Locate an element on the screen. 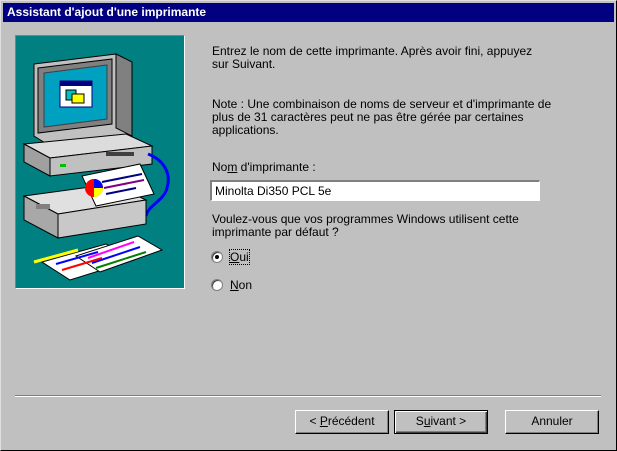 Image resolution: width=617 pixels, height=451 pixels. next-button-accesskey: u is located at coordinates (427, 421).